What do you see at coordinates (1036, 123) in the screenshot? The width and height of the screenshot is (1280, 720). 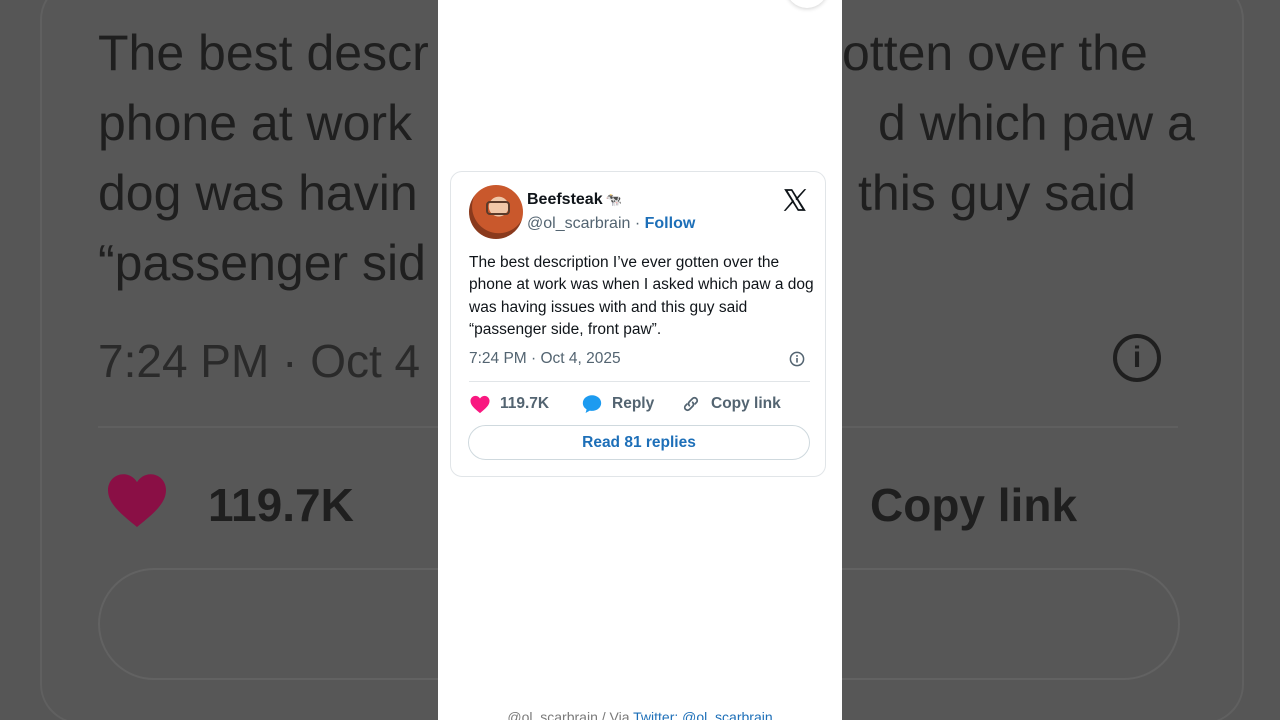 I see `background-text-line: d which paw a` at bounding box center [1036, 123].